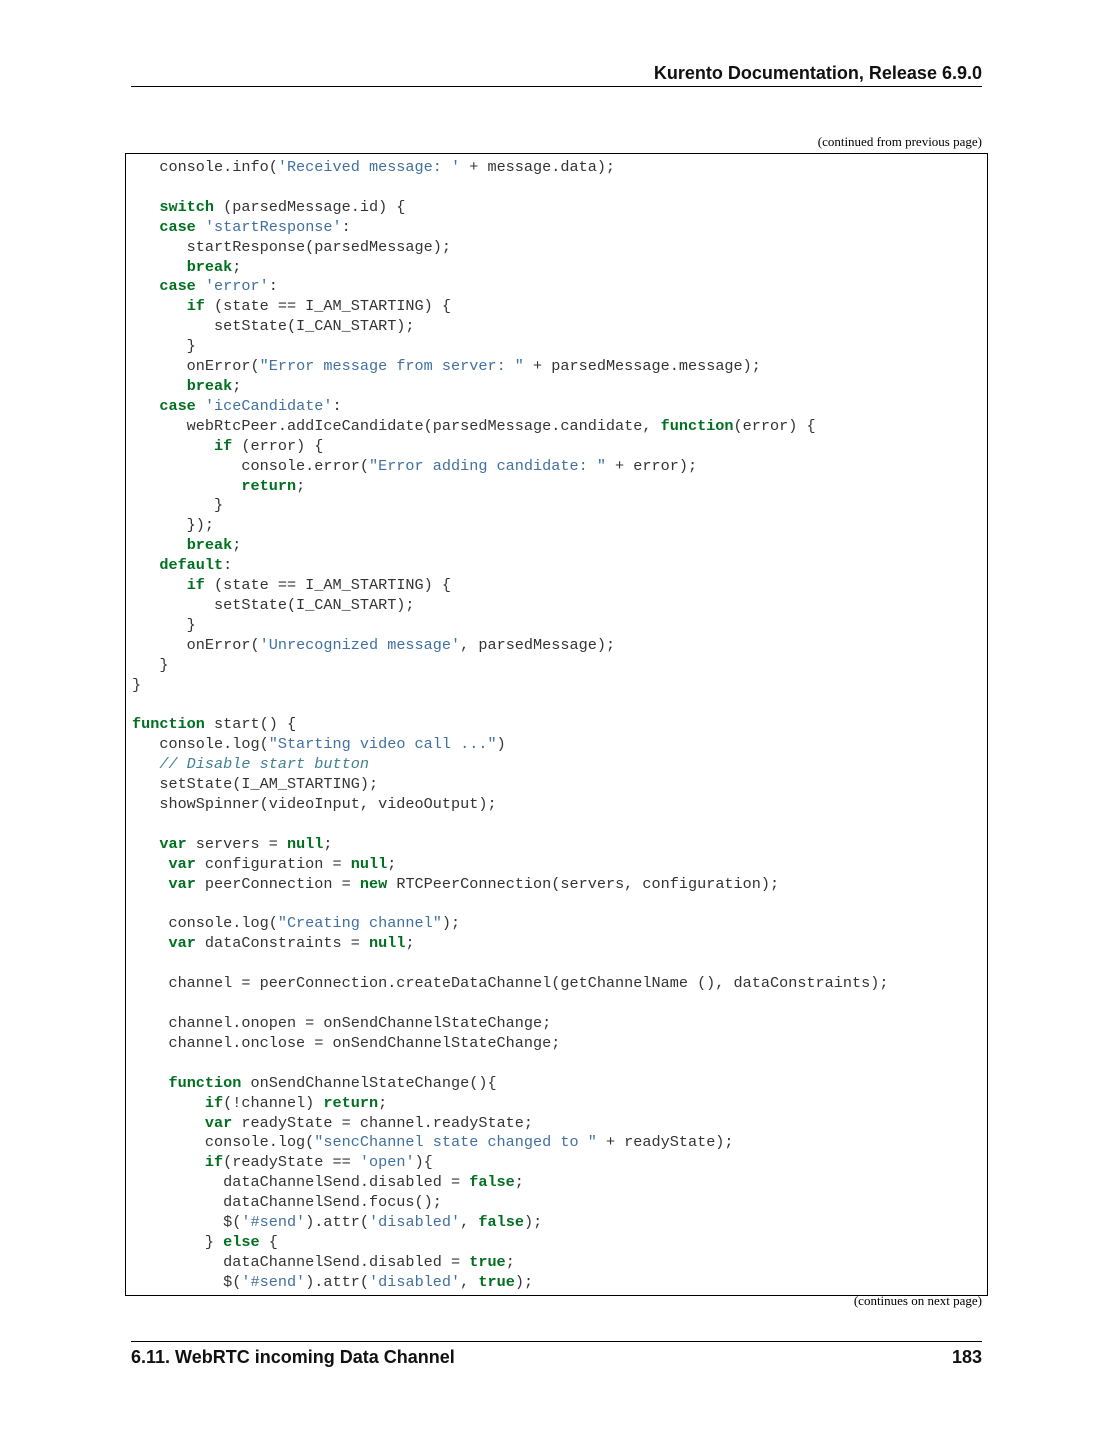 The width and height of the screenshot is (1113, 1440). Describe the element at coordinates (510, 606) in the screenshot. I see `code-line: setState(I_CAN_START);` at that location.